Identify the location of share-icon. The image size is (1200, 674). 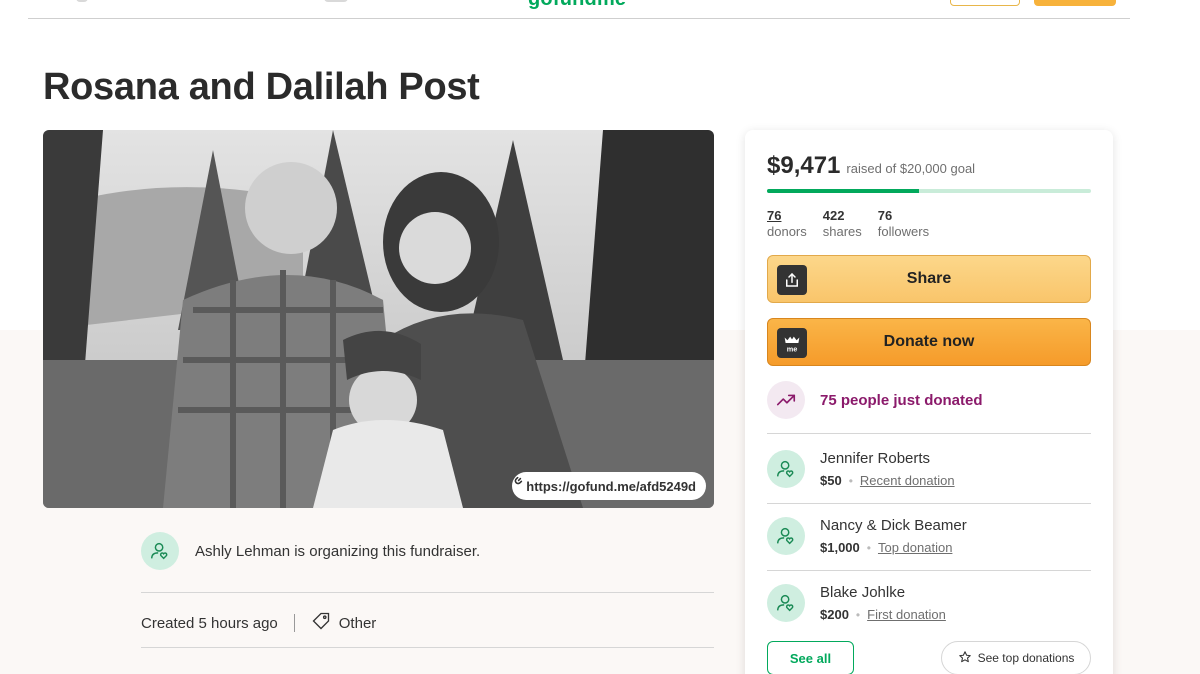
(792, 280).